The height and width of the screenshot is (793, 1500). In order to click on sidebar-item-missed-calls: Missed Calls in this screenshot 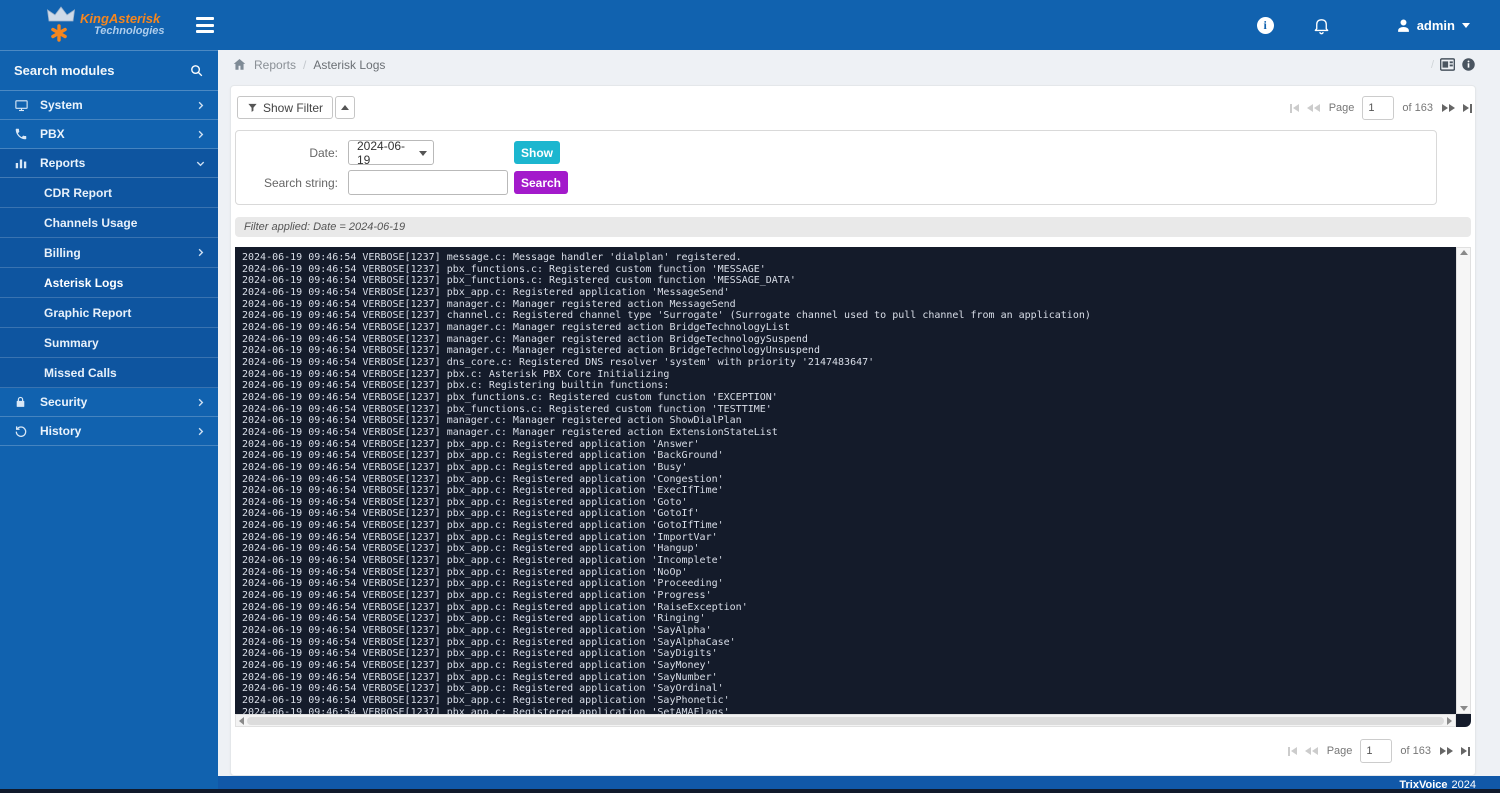, I will do `click(109, 373)`.